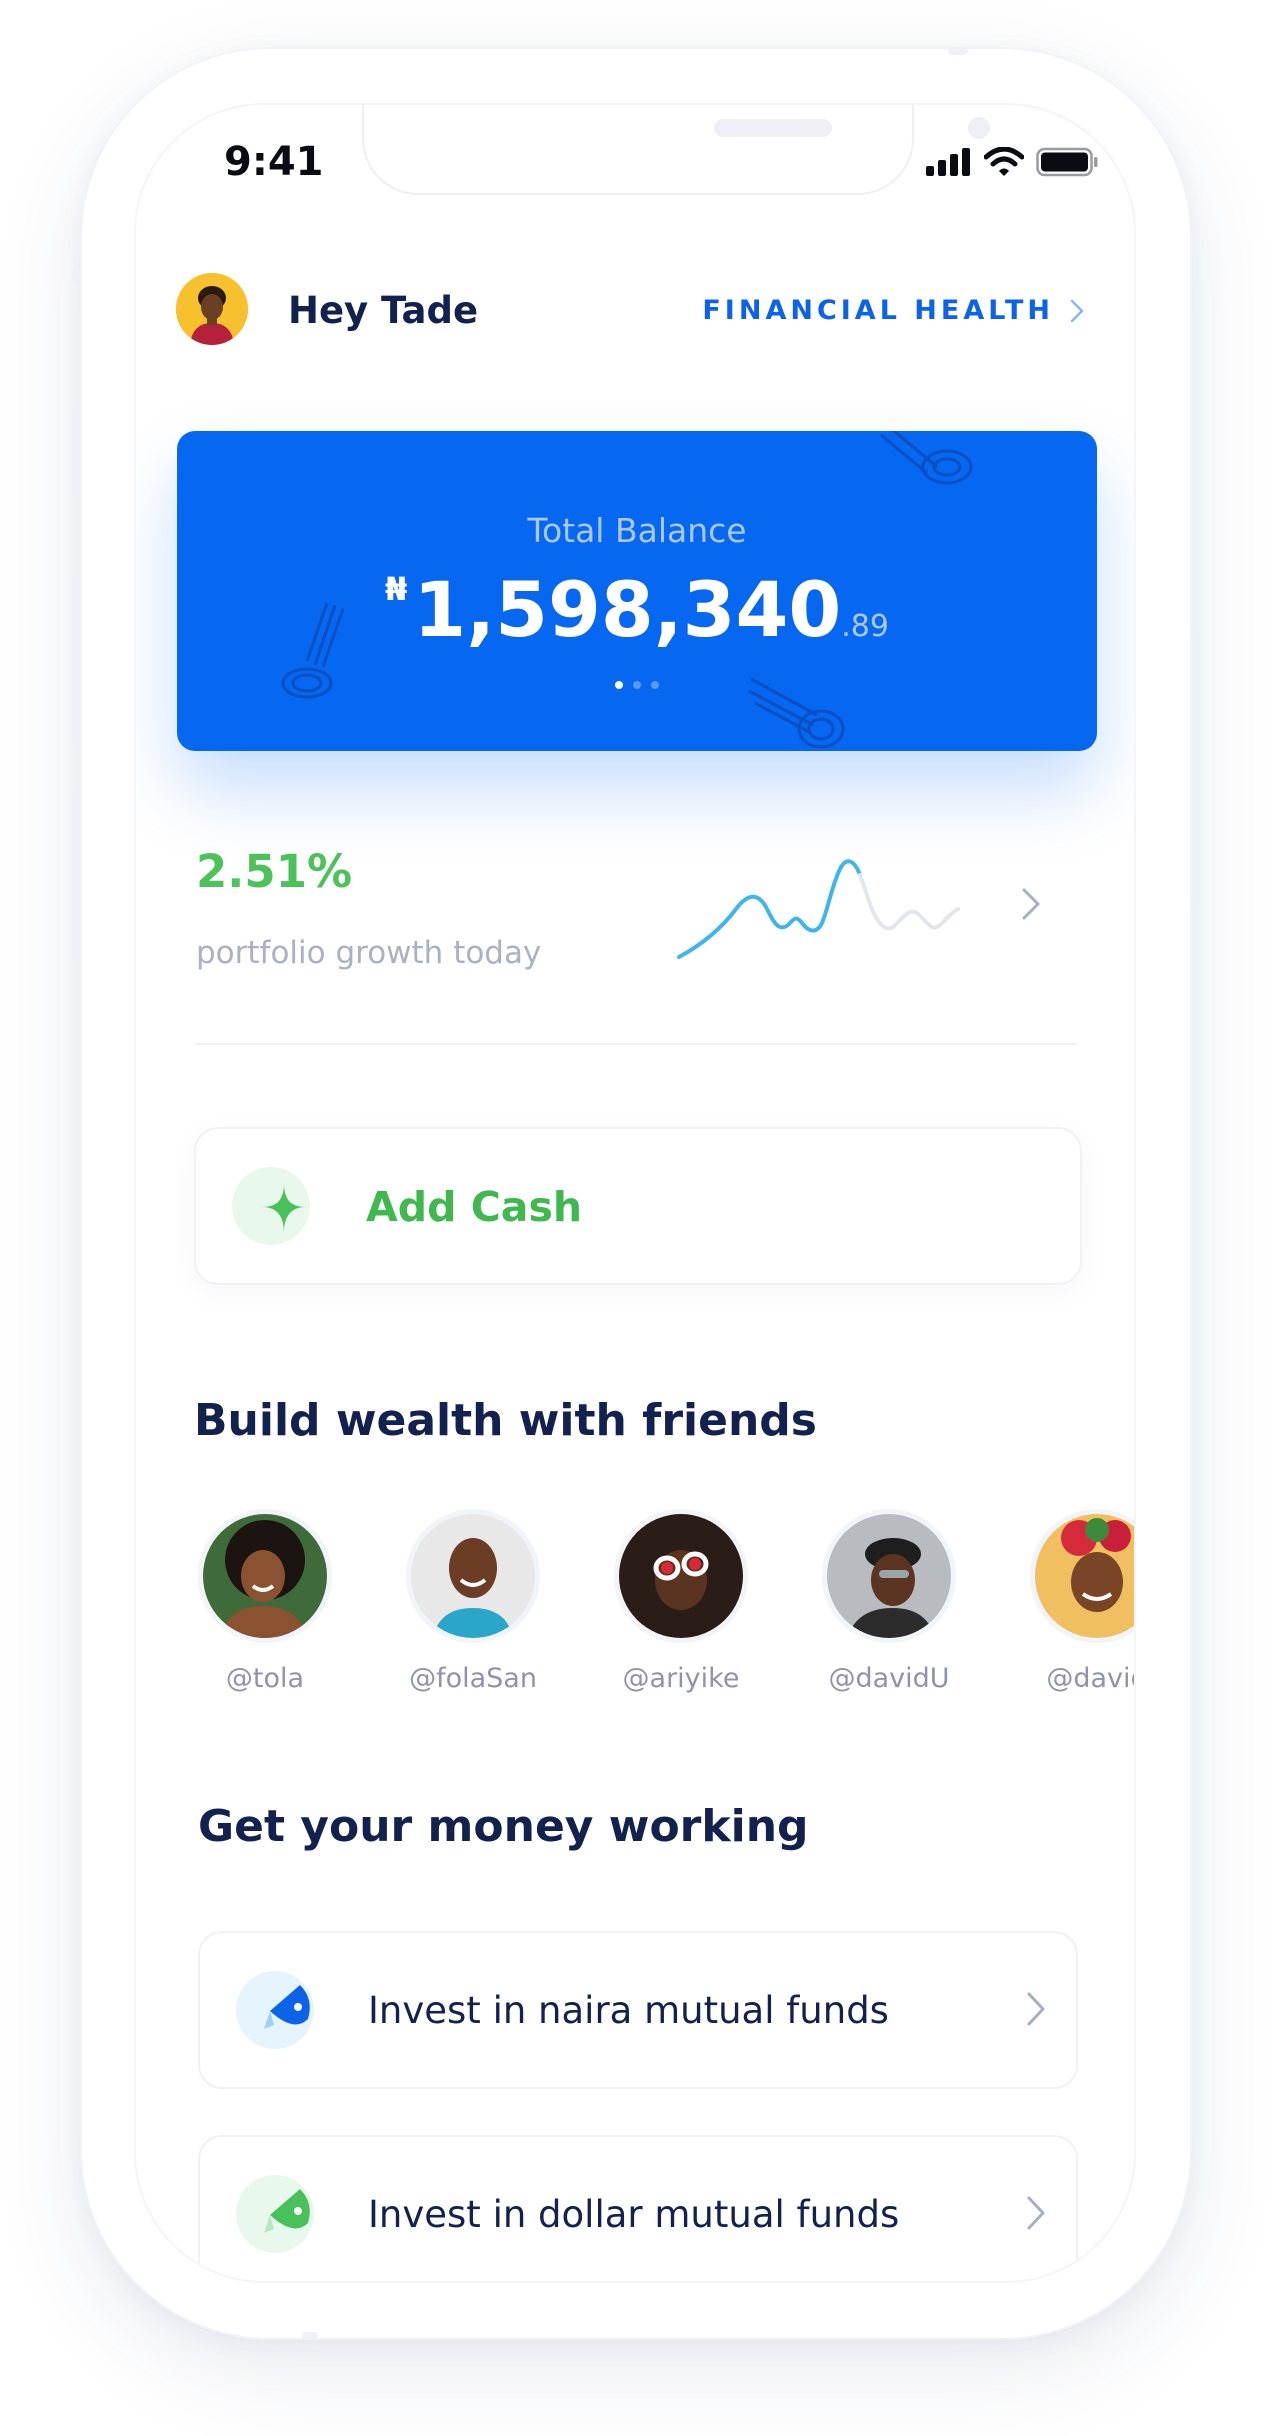 The image size is (1272, 2436). I want to click on phone-volume-down, so click(76, 876).